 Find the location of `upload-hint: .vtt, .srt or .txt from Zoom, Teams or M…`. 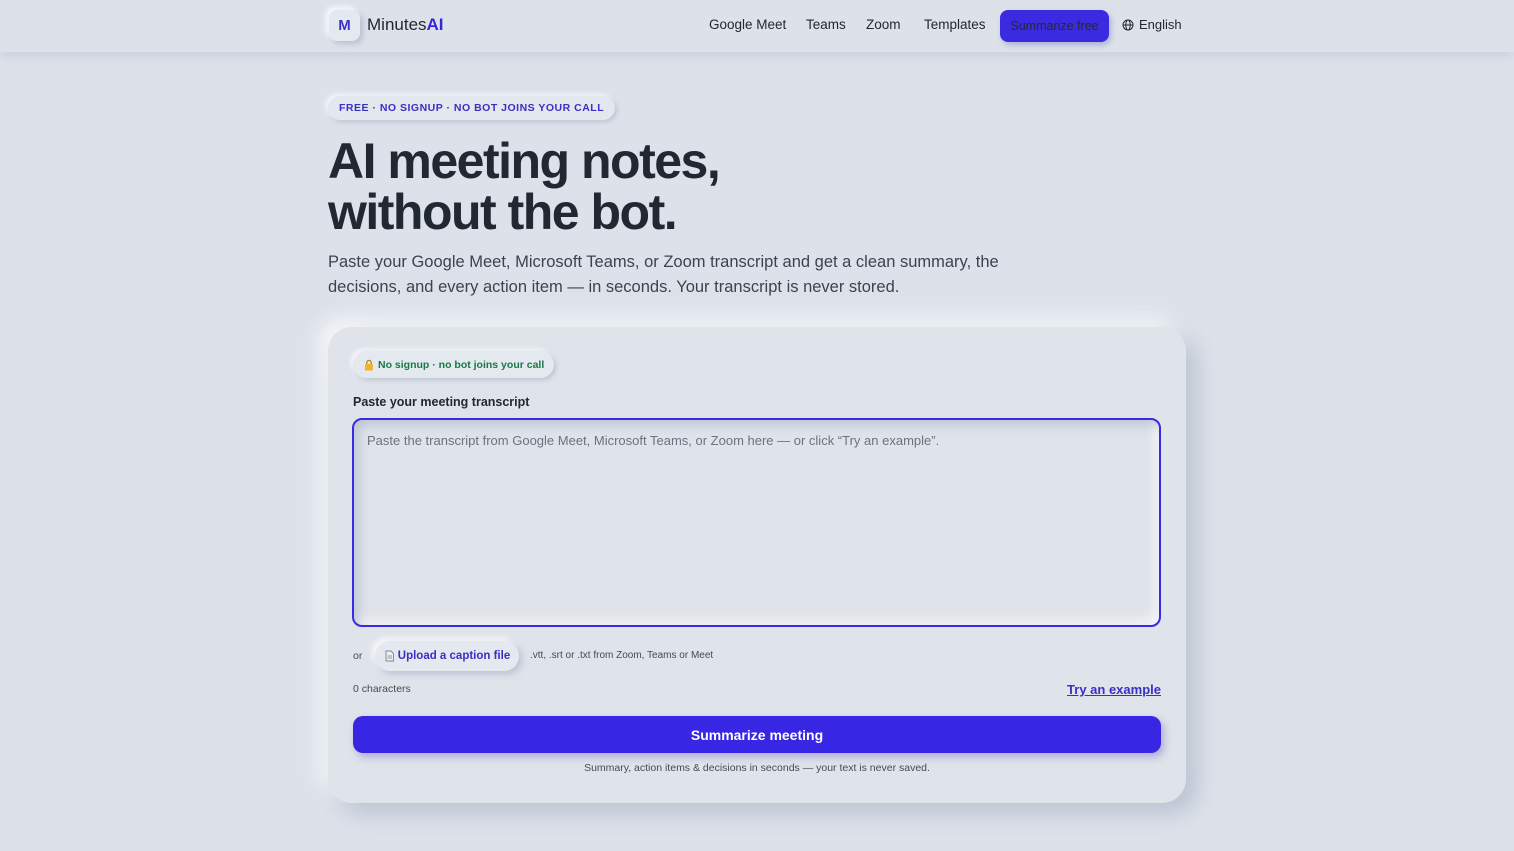

upload-hint: .vtt, .srt or .txt from Zoom, Teams or M… is located at coordinates (622, 655).